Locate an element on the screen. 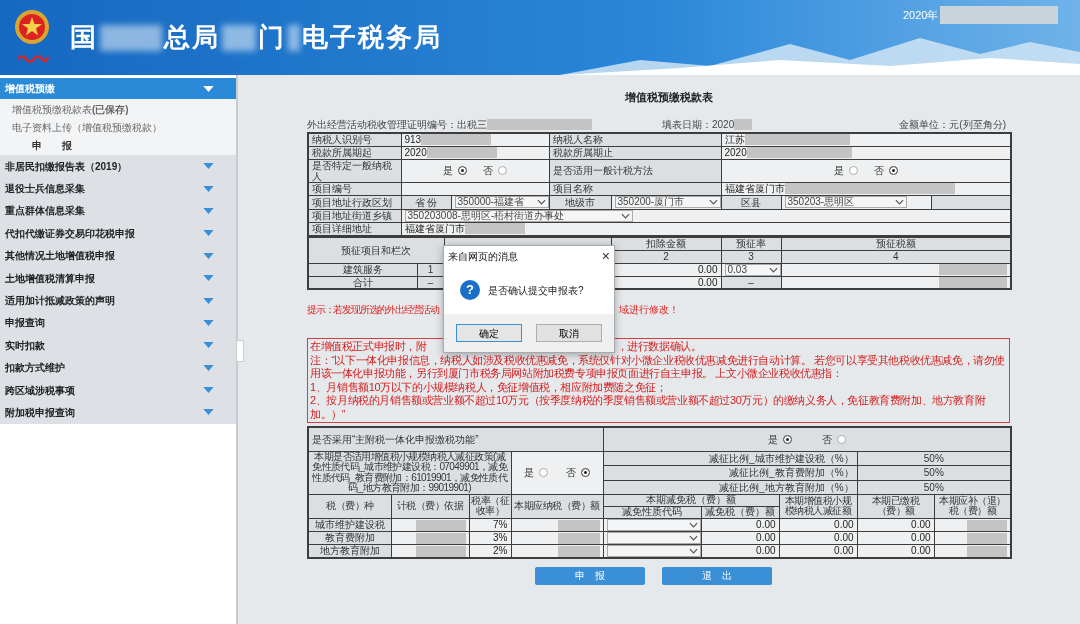 The height and width of the screenshot is (624, 1080). site-title: 国 is located at coordinates (84, 37).